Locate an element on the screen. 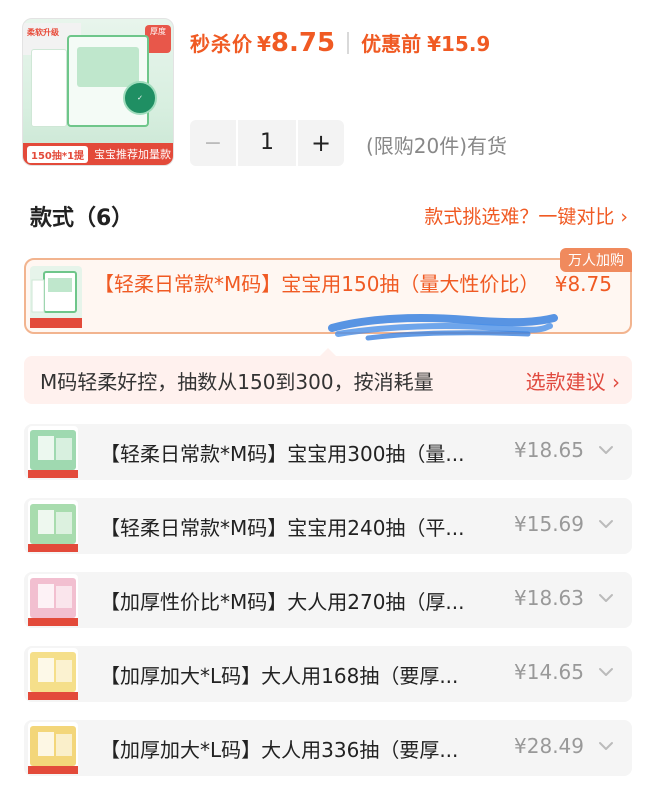 This screenshot has width=662, height=800. compare-variants-link: 款式挑选难？一键对比 › is located at coordinates (526, 215).